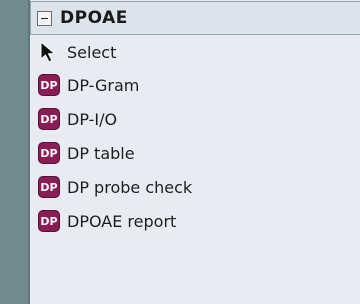 This screenshot has height=304, width=360. I want to click on tool-label: DPOAE report, so click(122, 221).